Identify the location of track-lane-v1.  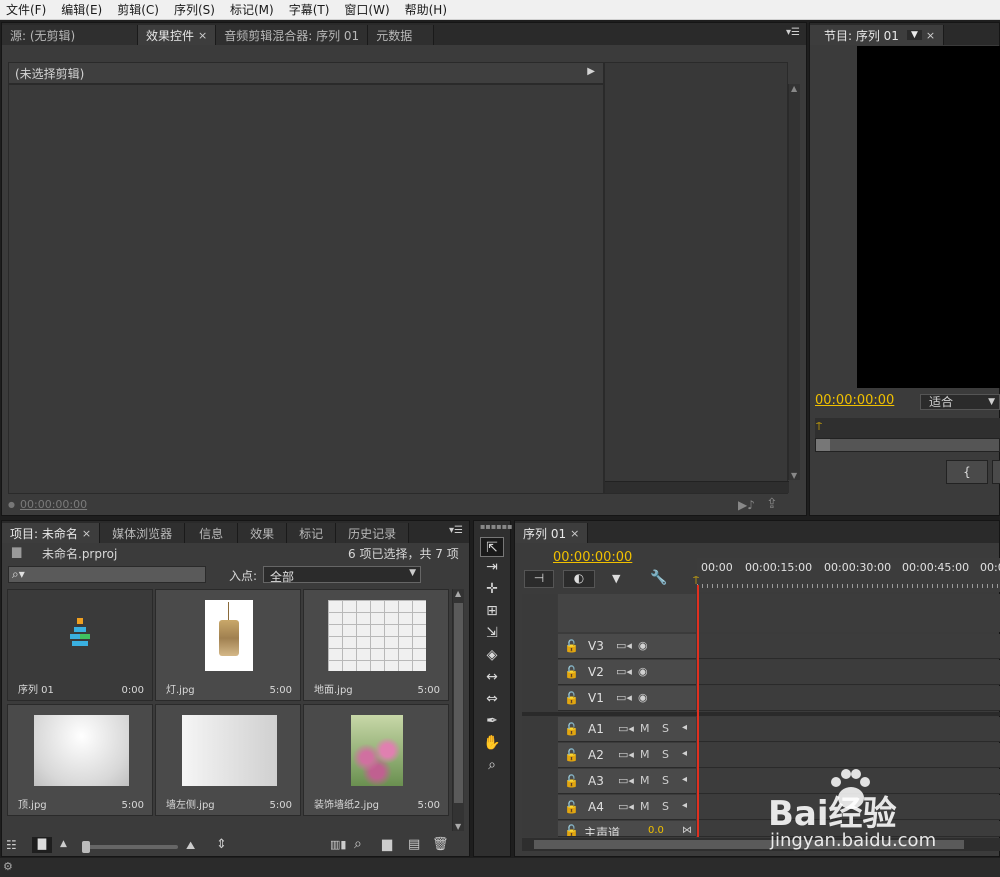
(848, 698).